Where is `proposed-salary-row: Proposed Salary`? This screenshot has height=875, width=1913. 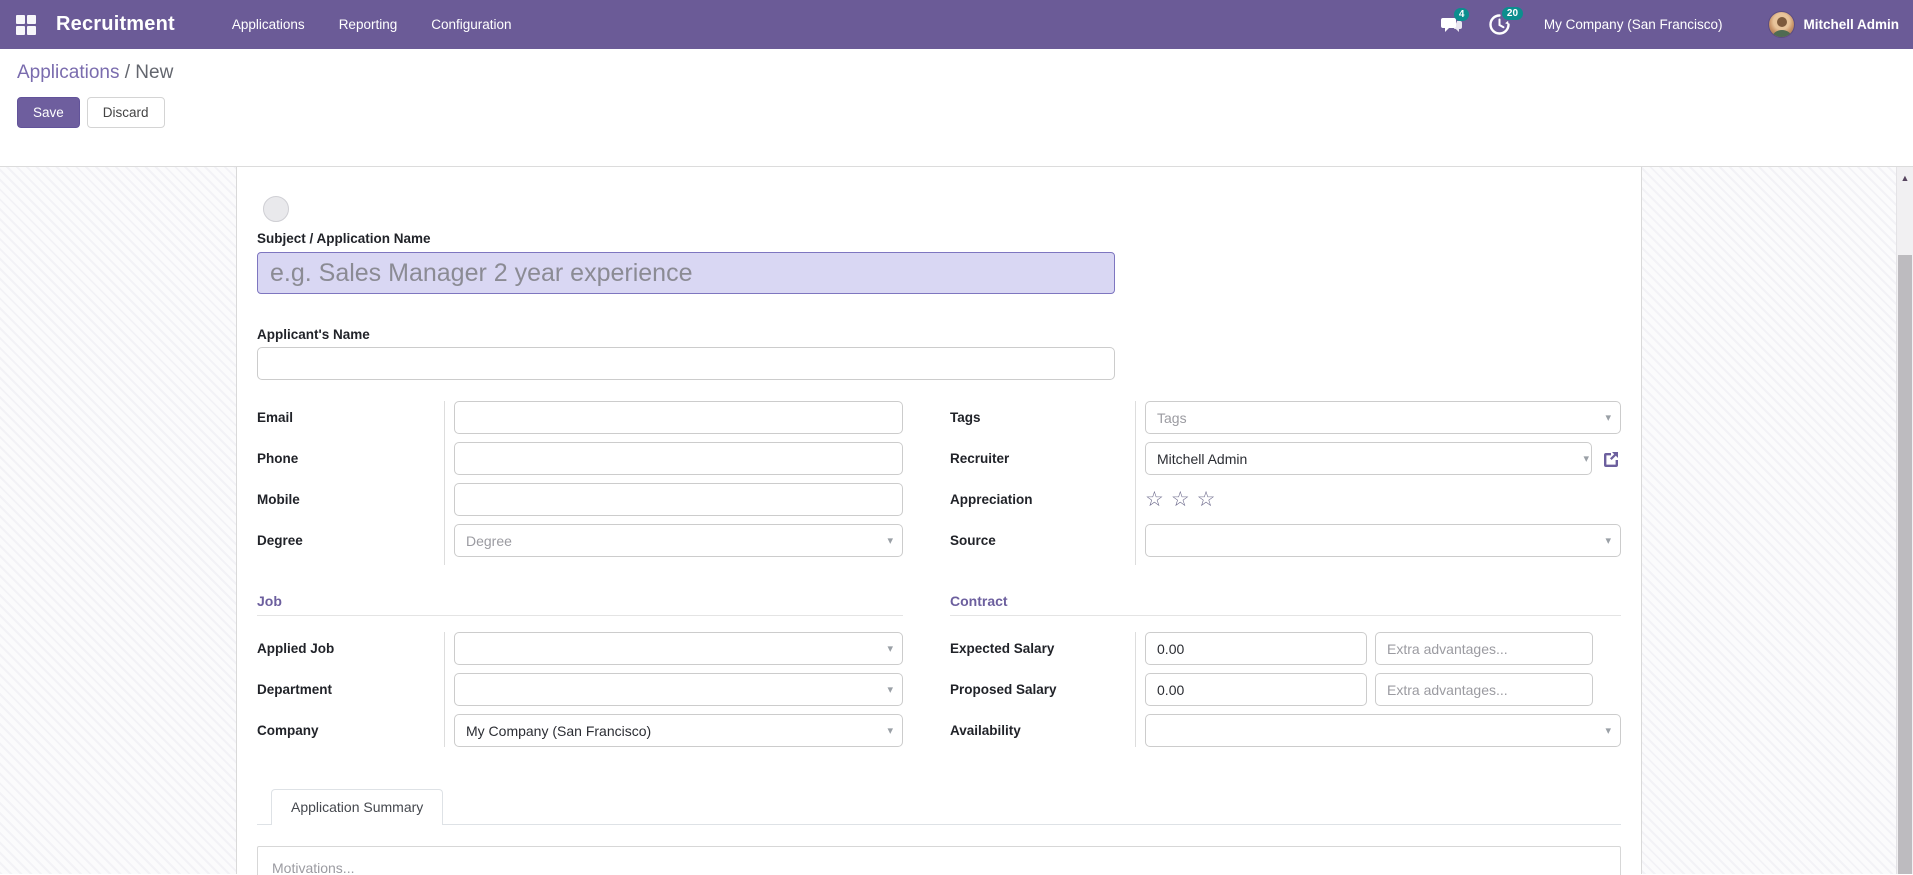 proposed-salary-row: Proposed Salary is located at coordinates (1285, 689).